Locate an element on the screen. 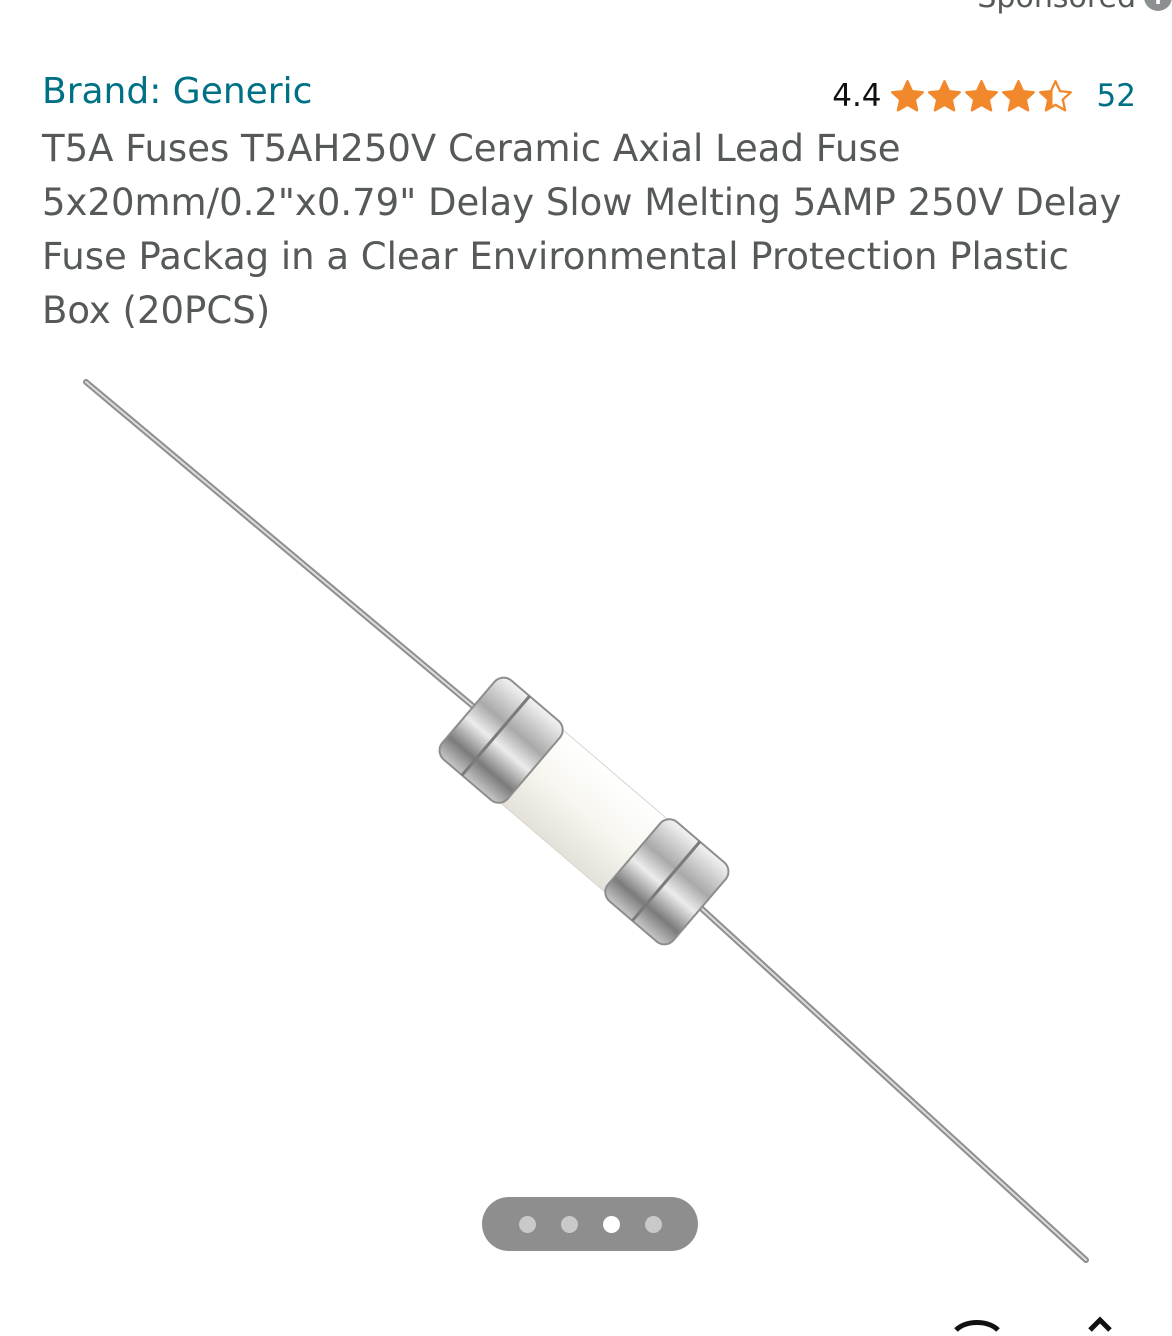 This screenshot has width=1172, height=1336. star-rating is located at coordinates (982, 96).